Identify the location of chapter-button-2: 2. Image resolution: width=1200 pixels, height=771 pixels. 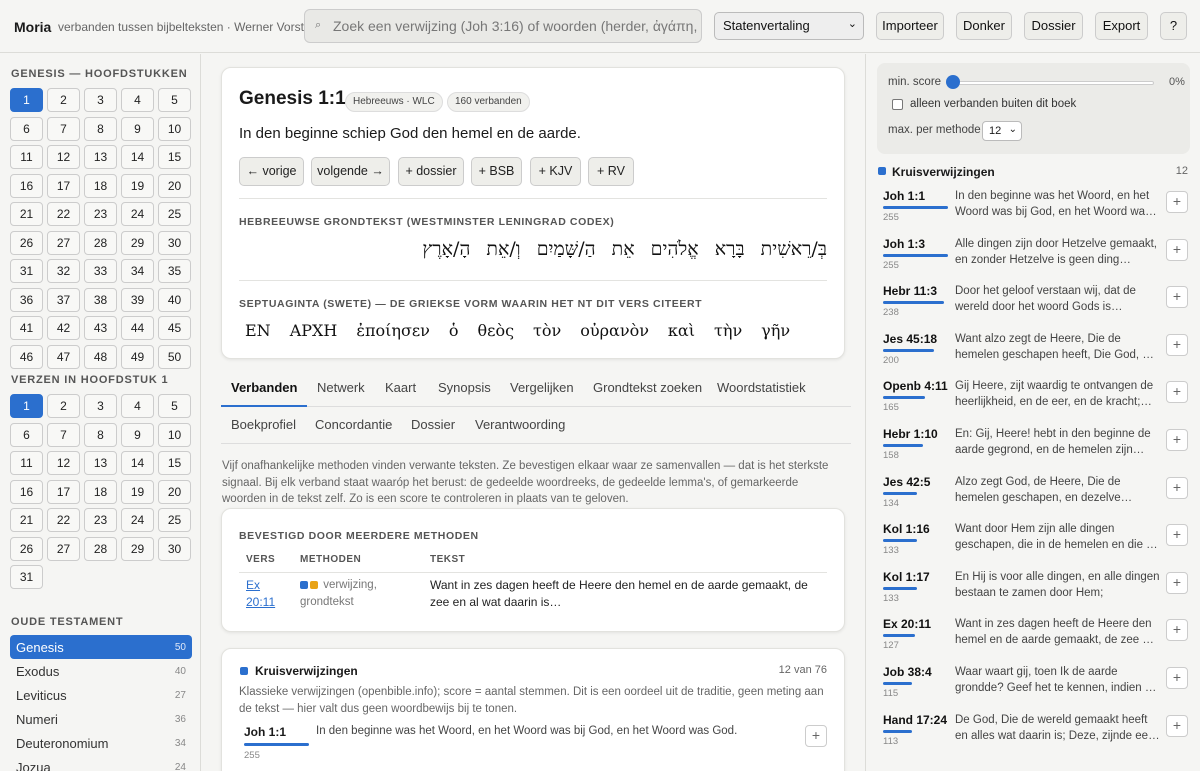
(63, 100).